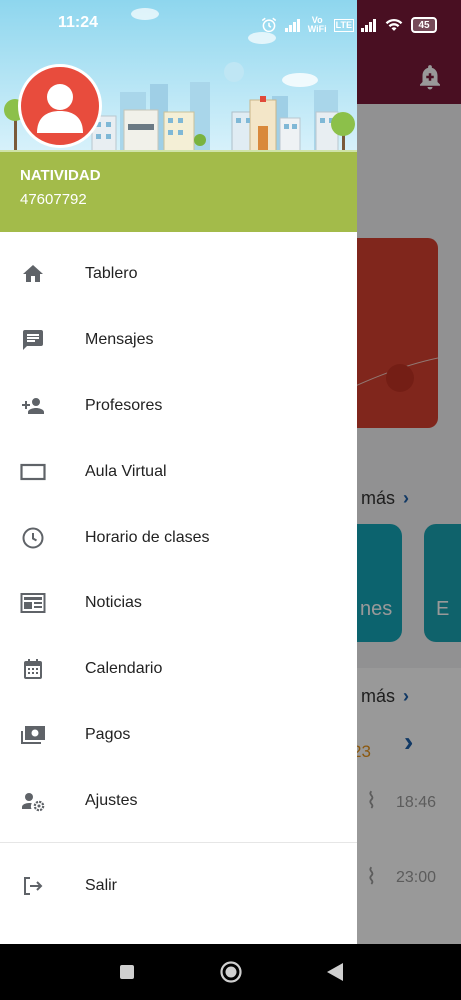  I want to click on status-icons: Vo WiFi LTE 45, so click(348, 25).